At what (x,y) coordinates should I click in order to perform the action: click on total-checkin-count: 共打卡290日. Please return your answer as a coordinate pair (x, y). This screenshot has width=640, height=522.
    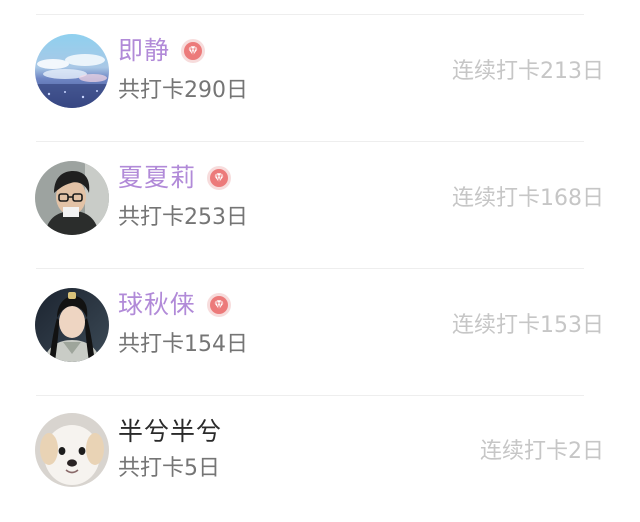
    Looking at the image, I should click on (183, 90).